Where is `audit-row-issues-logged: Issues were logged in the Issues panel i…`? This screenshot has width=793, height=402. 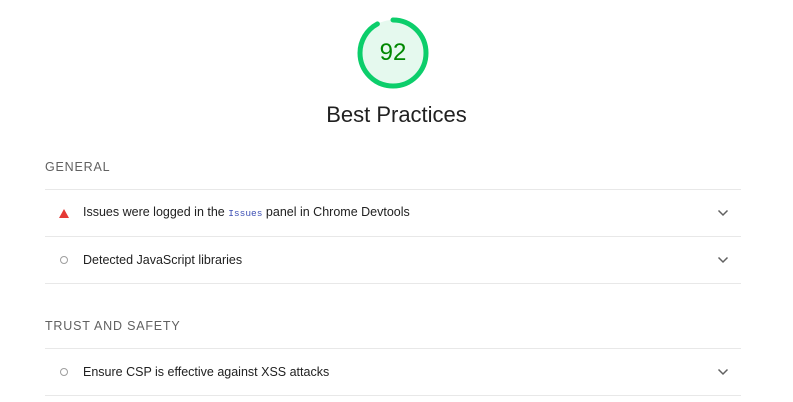 audit-row-issues-logged: Issues were logged in the Issues panel i… is located at coordinates (393, 213).